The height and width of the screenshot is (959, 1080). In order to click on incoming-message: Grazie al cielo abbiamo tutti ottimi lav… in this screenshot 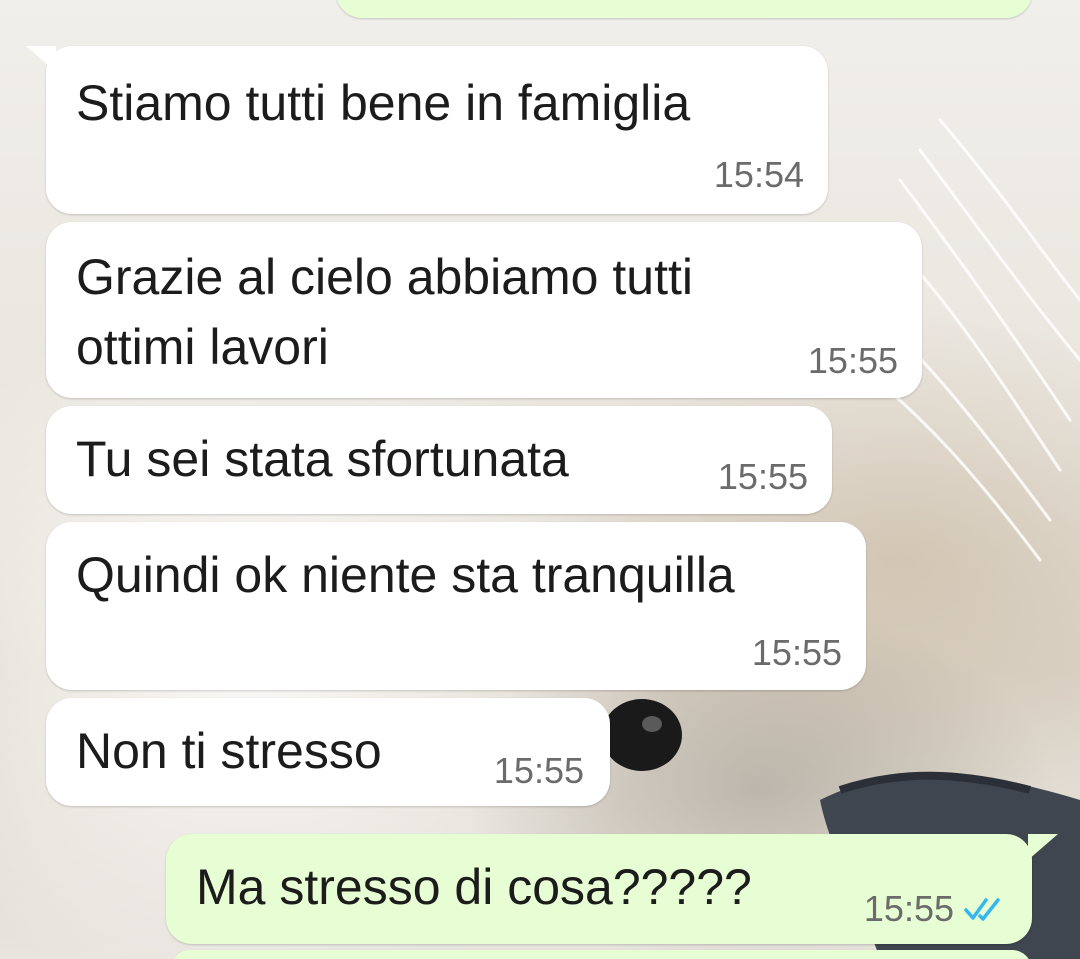, I will do `click(484, 310)`.